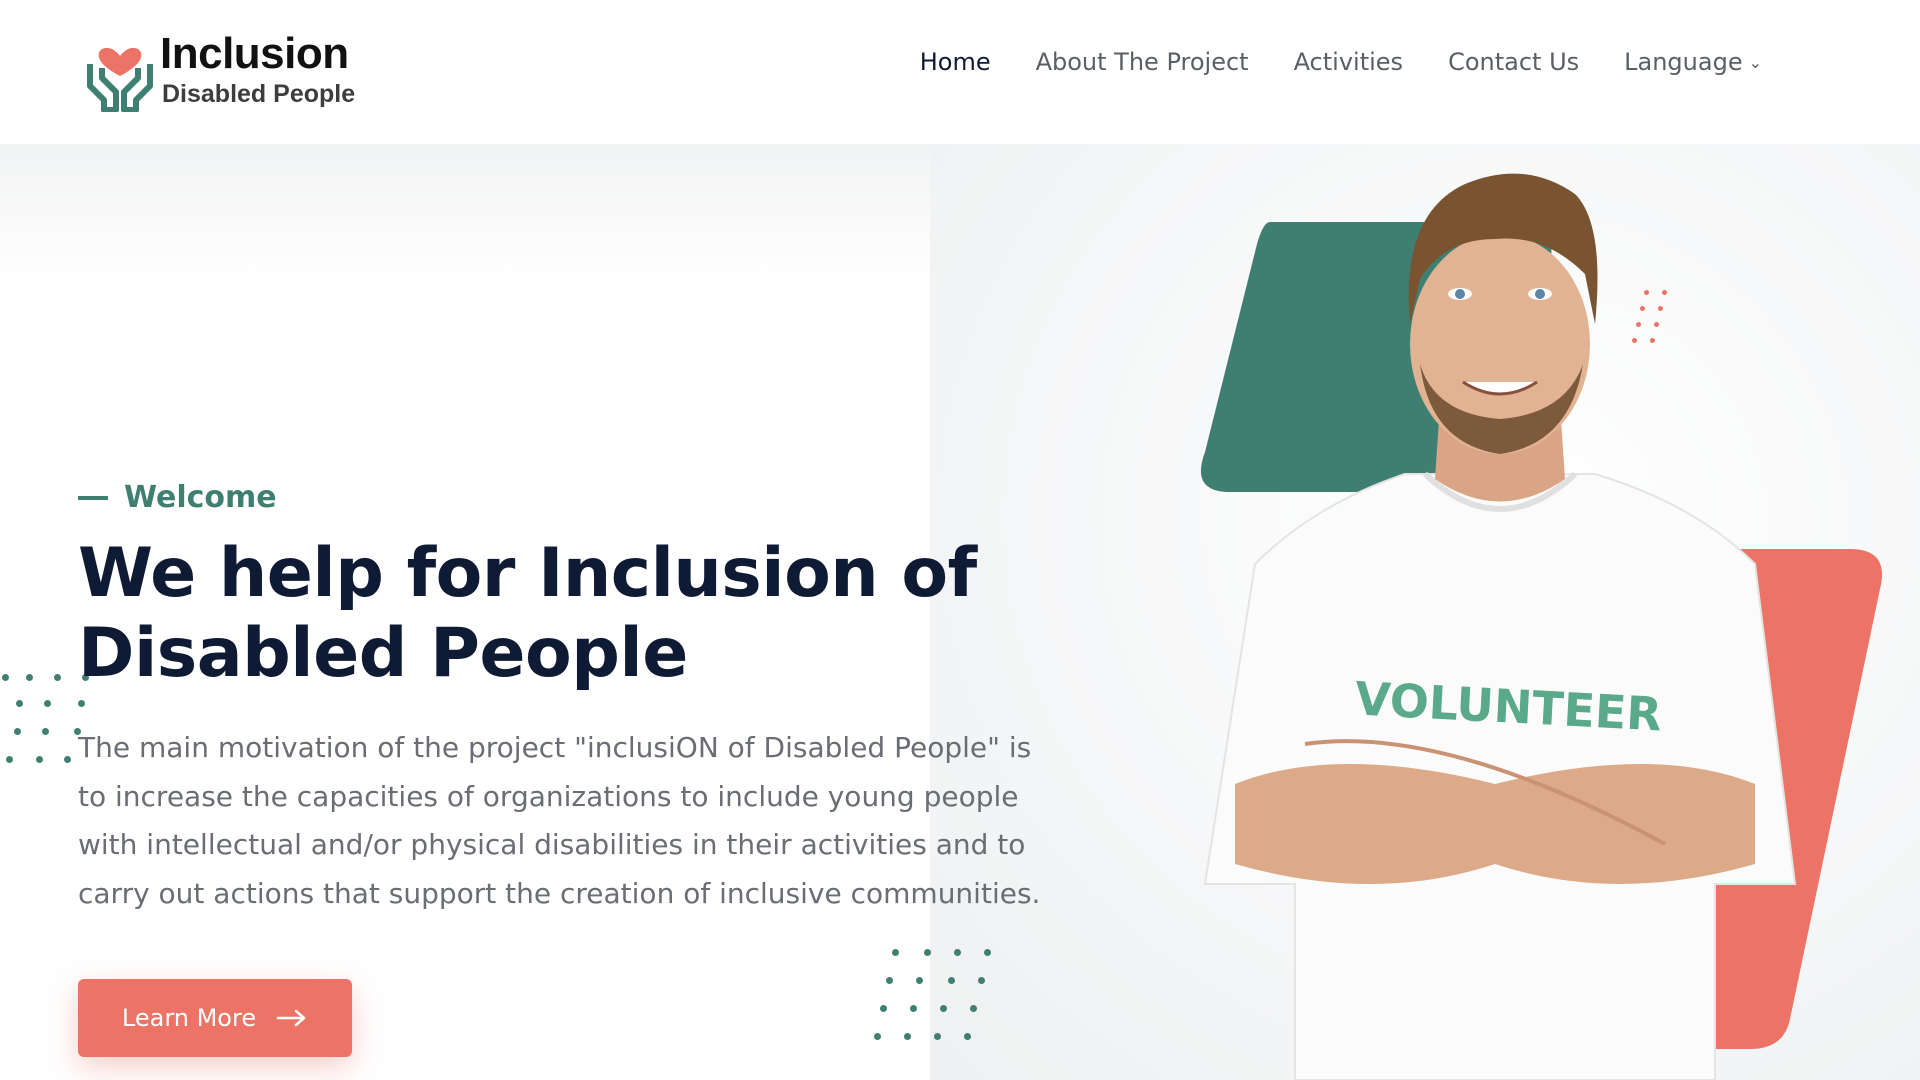 The width and height of the screenshot is (1920, 1080). What do you see at coordinates (291, 1018) in the screenshot?
I see `arrow-right-icon` at bounding box center [291, 1018].